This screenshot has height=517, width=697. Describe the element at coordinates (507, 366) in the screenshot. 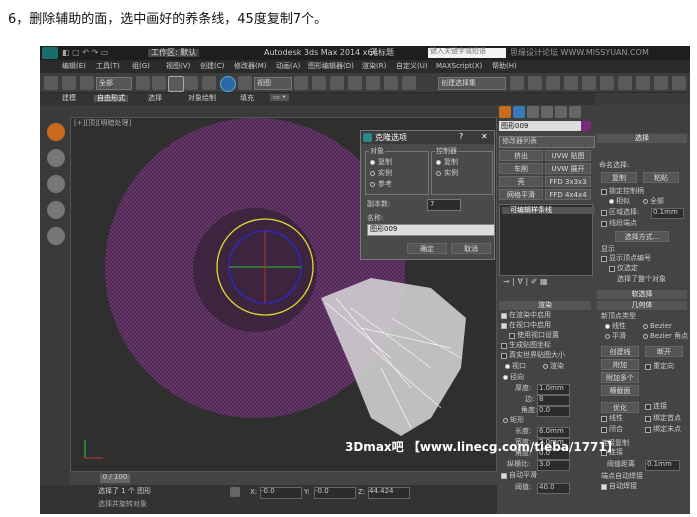

I see `viewport-radio` at that location.